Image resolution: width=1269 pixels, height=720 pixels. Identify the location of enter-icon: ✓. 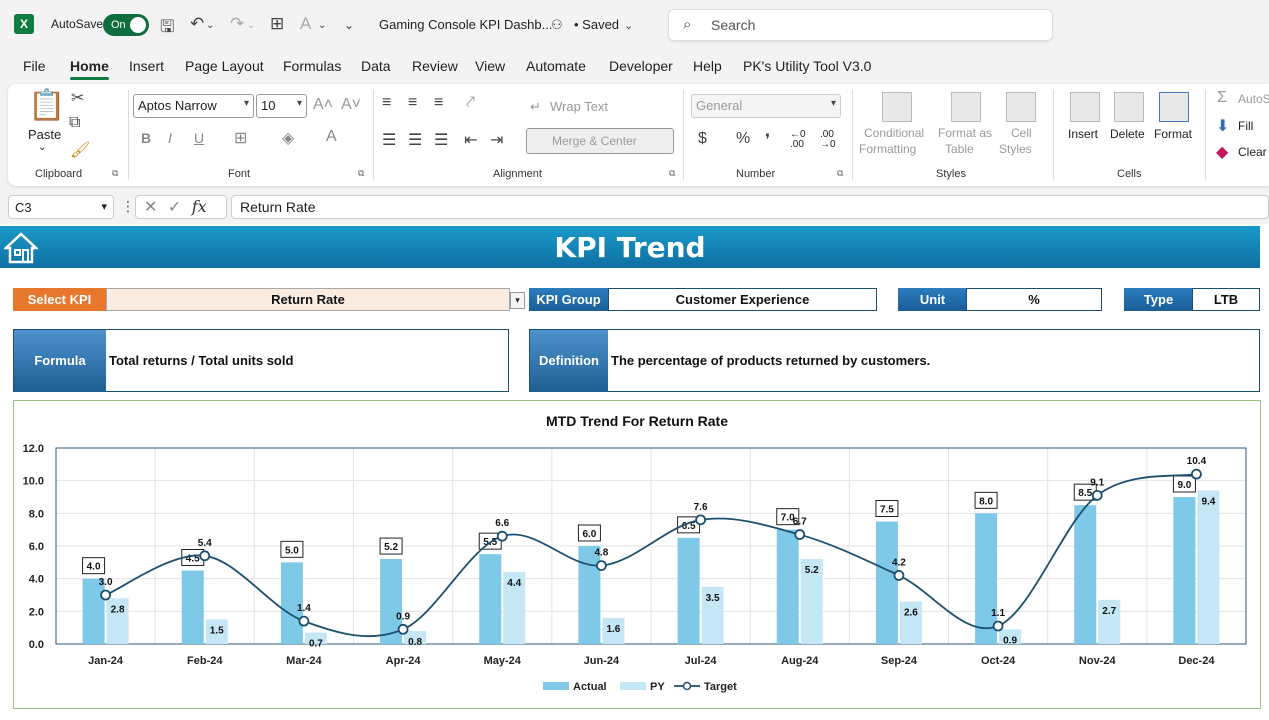
(174, 207).